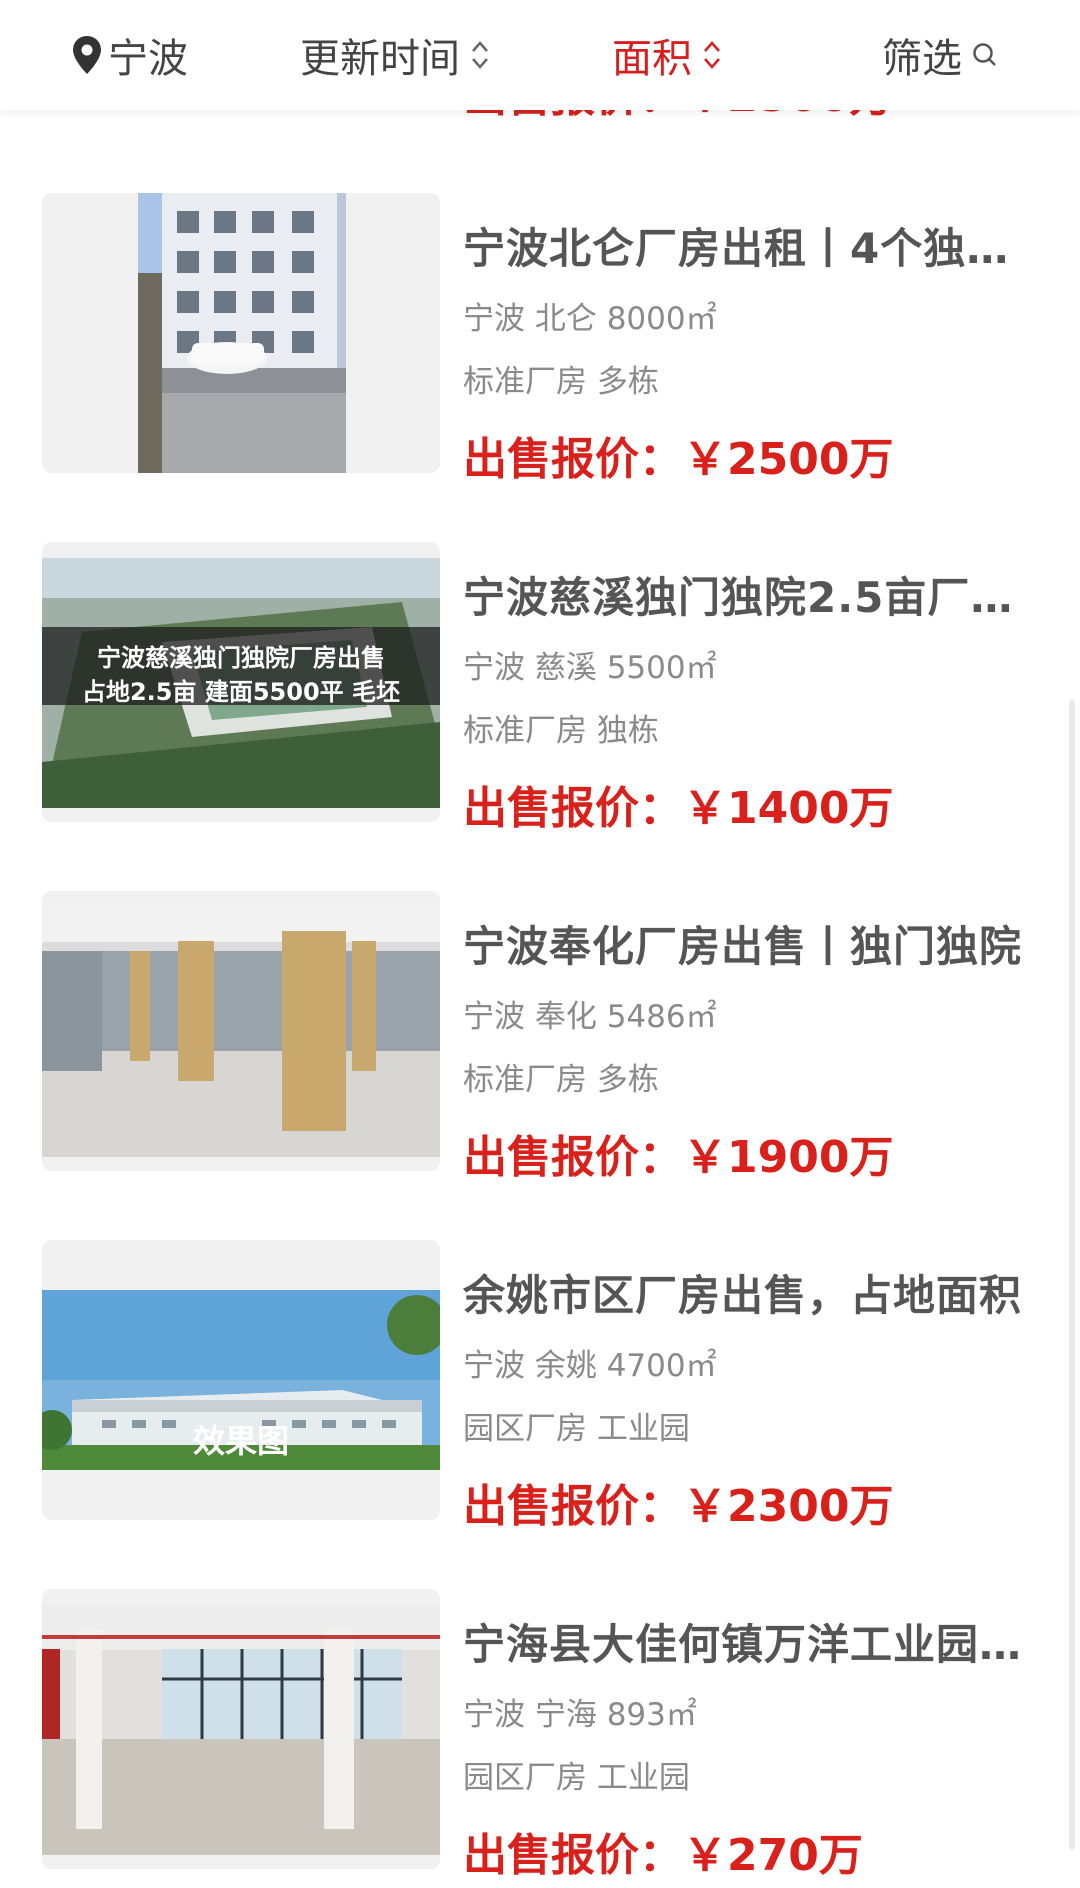  Describe the element at coordinates (590, 319) in the screenshot. I see `listing-location: 宁波 北仑 8000㎡` at that location.